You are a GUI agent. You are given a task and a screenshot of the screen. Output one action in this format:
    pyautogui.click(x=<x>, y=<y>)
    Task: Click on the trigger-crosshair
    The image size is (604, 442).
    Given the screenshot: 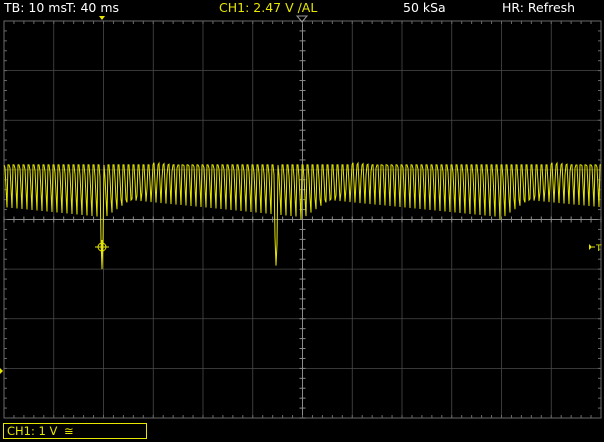 What is the action you would take?
    pyautogui.click(x=102, y=247)
    